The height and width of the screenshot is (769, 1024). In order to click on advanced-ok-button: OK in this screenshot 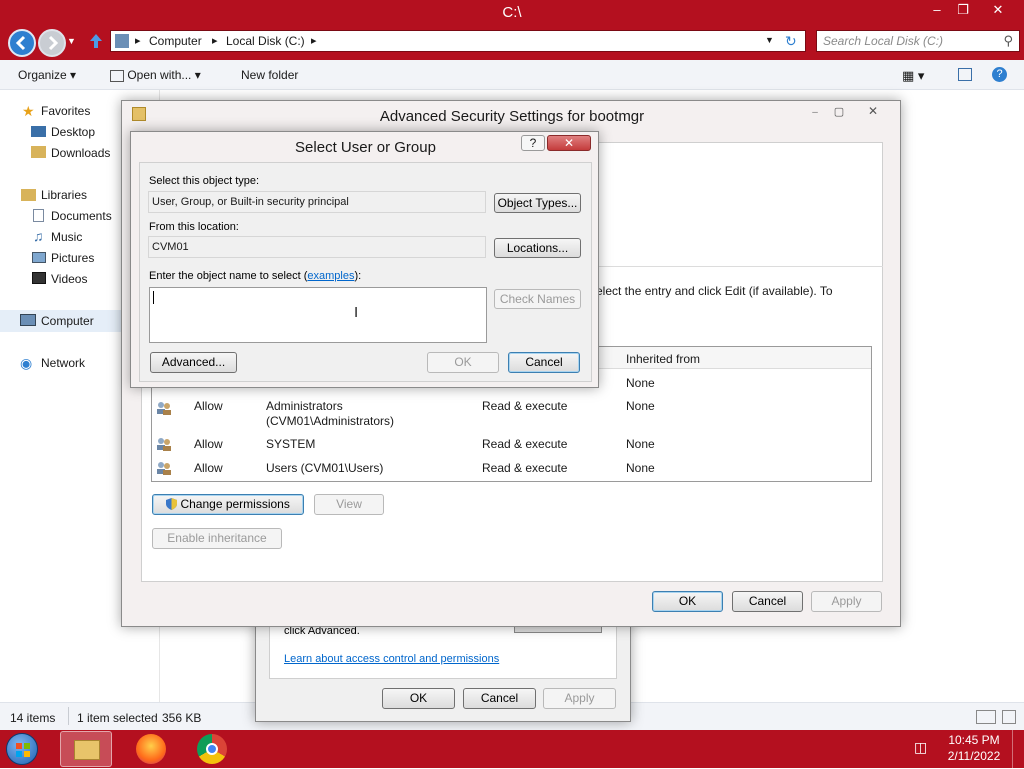, I will do `click(687, 601)`.